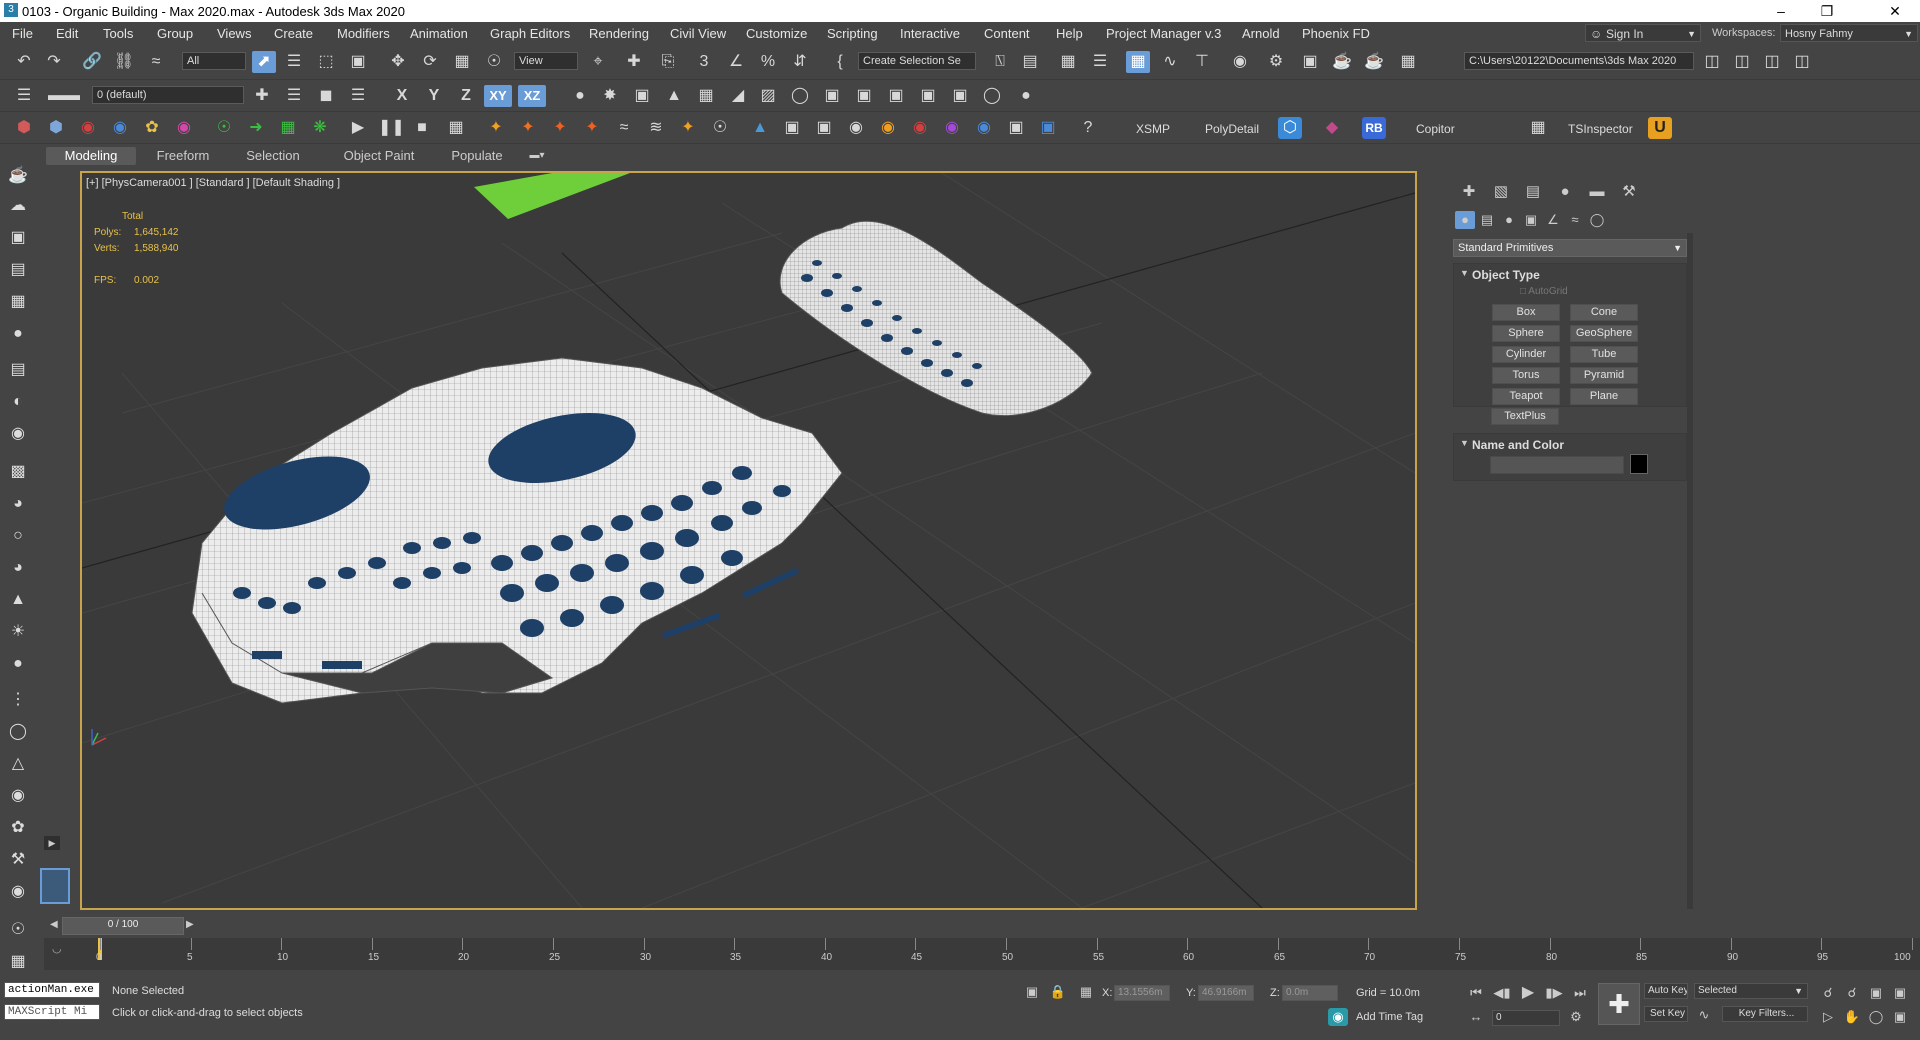  Describe the element at coordinates (1088, 128) in the screenshot. I see `help-icon: ?` at that location.